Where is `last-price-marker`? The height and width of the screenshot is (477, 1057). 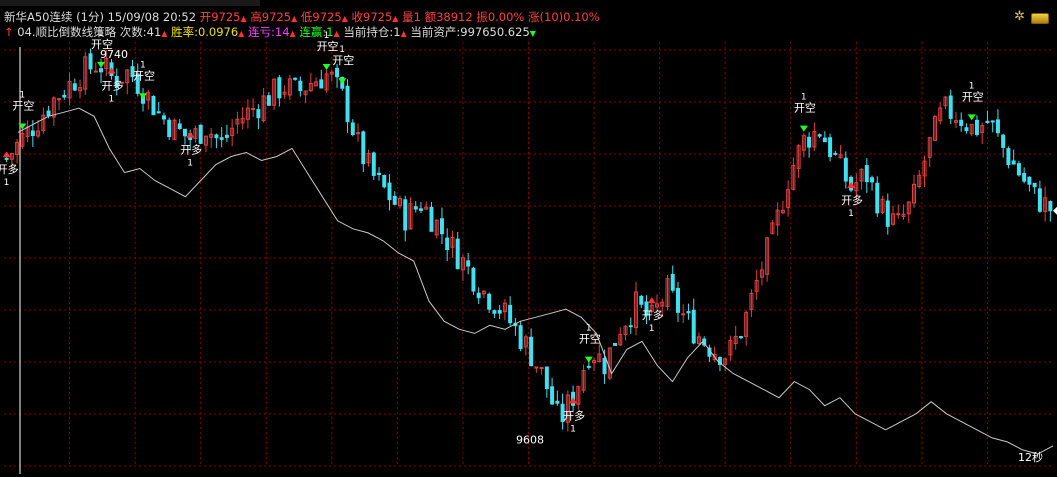 last-price-marker is located at coordinates (1055, 210).